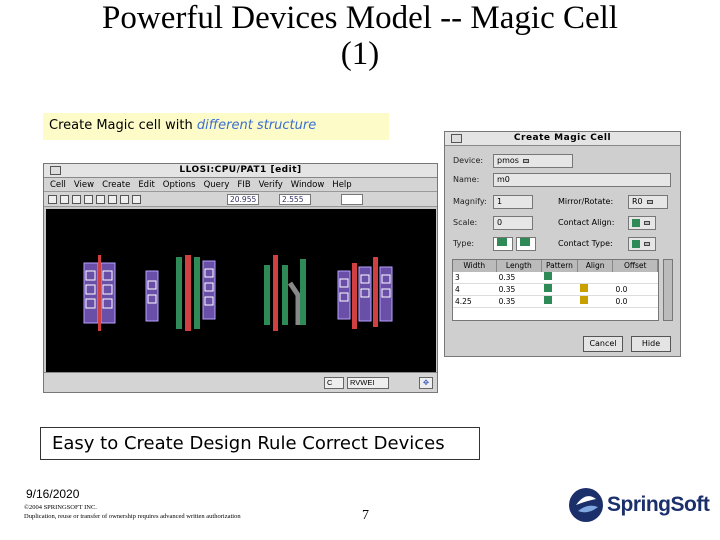 This screenshot has height=540, width=720. I want to click on mirror-select: R0, so click(648, 201).